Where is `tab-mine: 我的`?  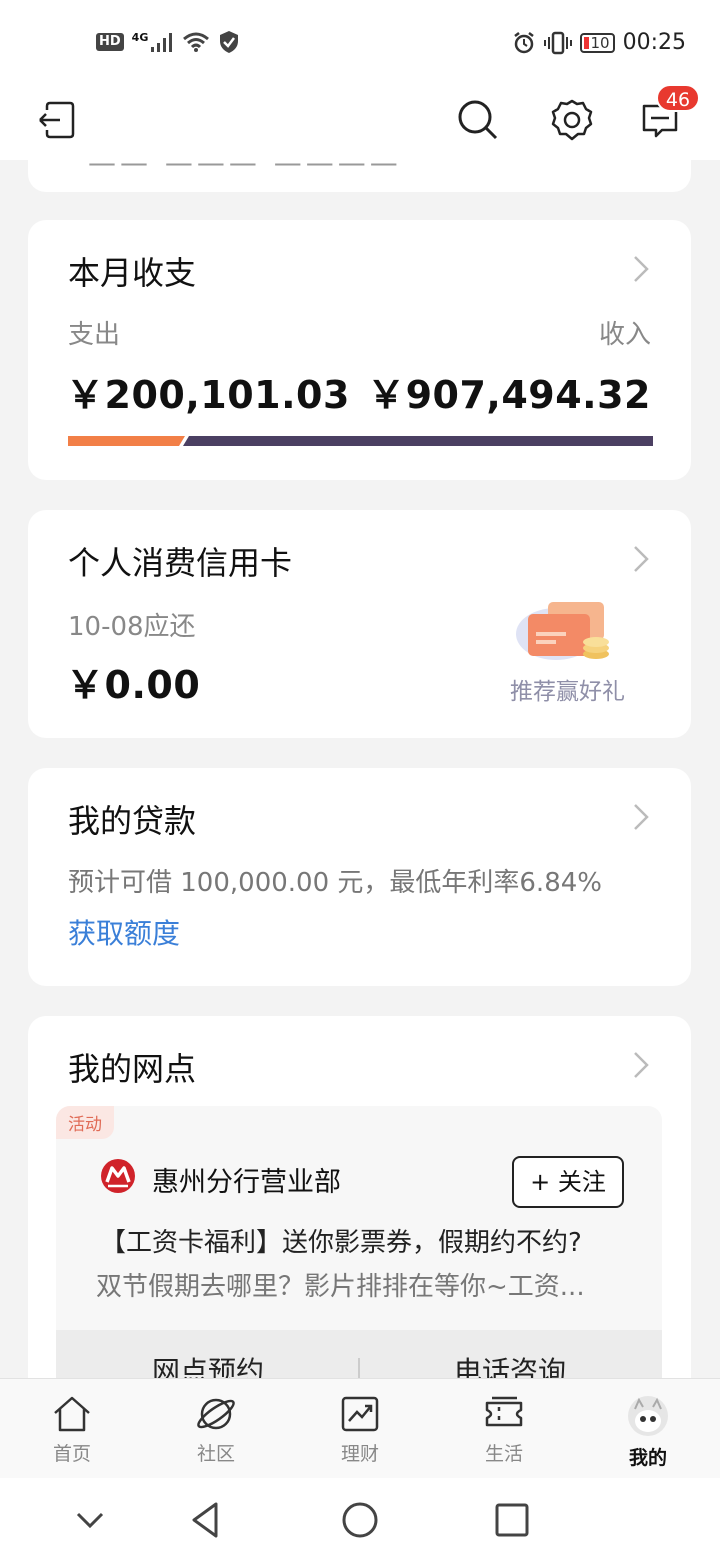 tab-mine: 我的 is located at coordinates (648, 1435).